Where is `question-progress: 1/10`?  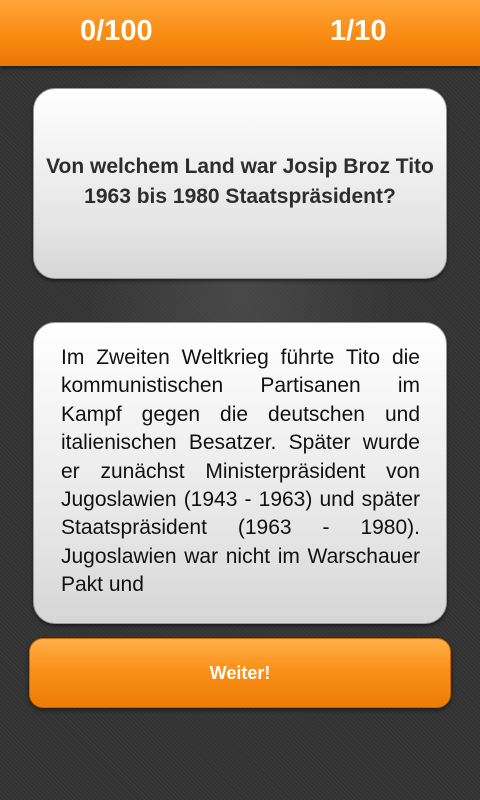 question-progress: 1/10 is located at coordinates (358, 31).